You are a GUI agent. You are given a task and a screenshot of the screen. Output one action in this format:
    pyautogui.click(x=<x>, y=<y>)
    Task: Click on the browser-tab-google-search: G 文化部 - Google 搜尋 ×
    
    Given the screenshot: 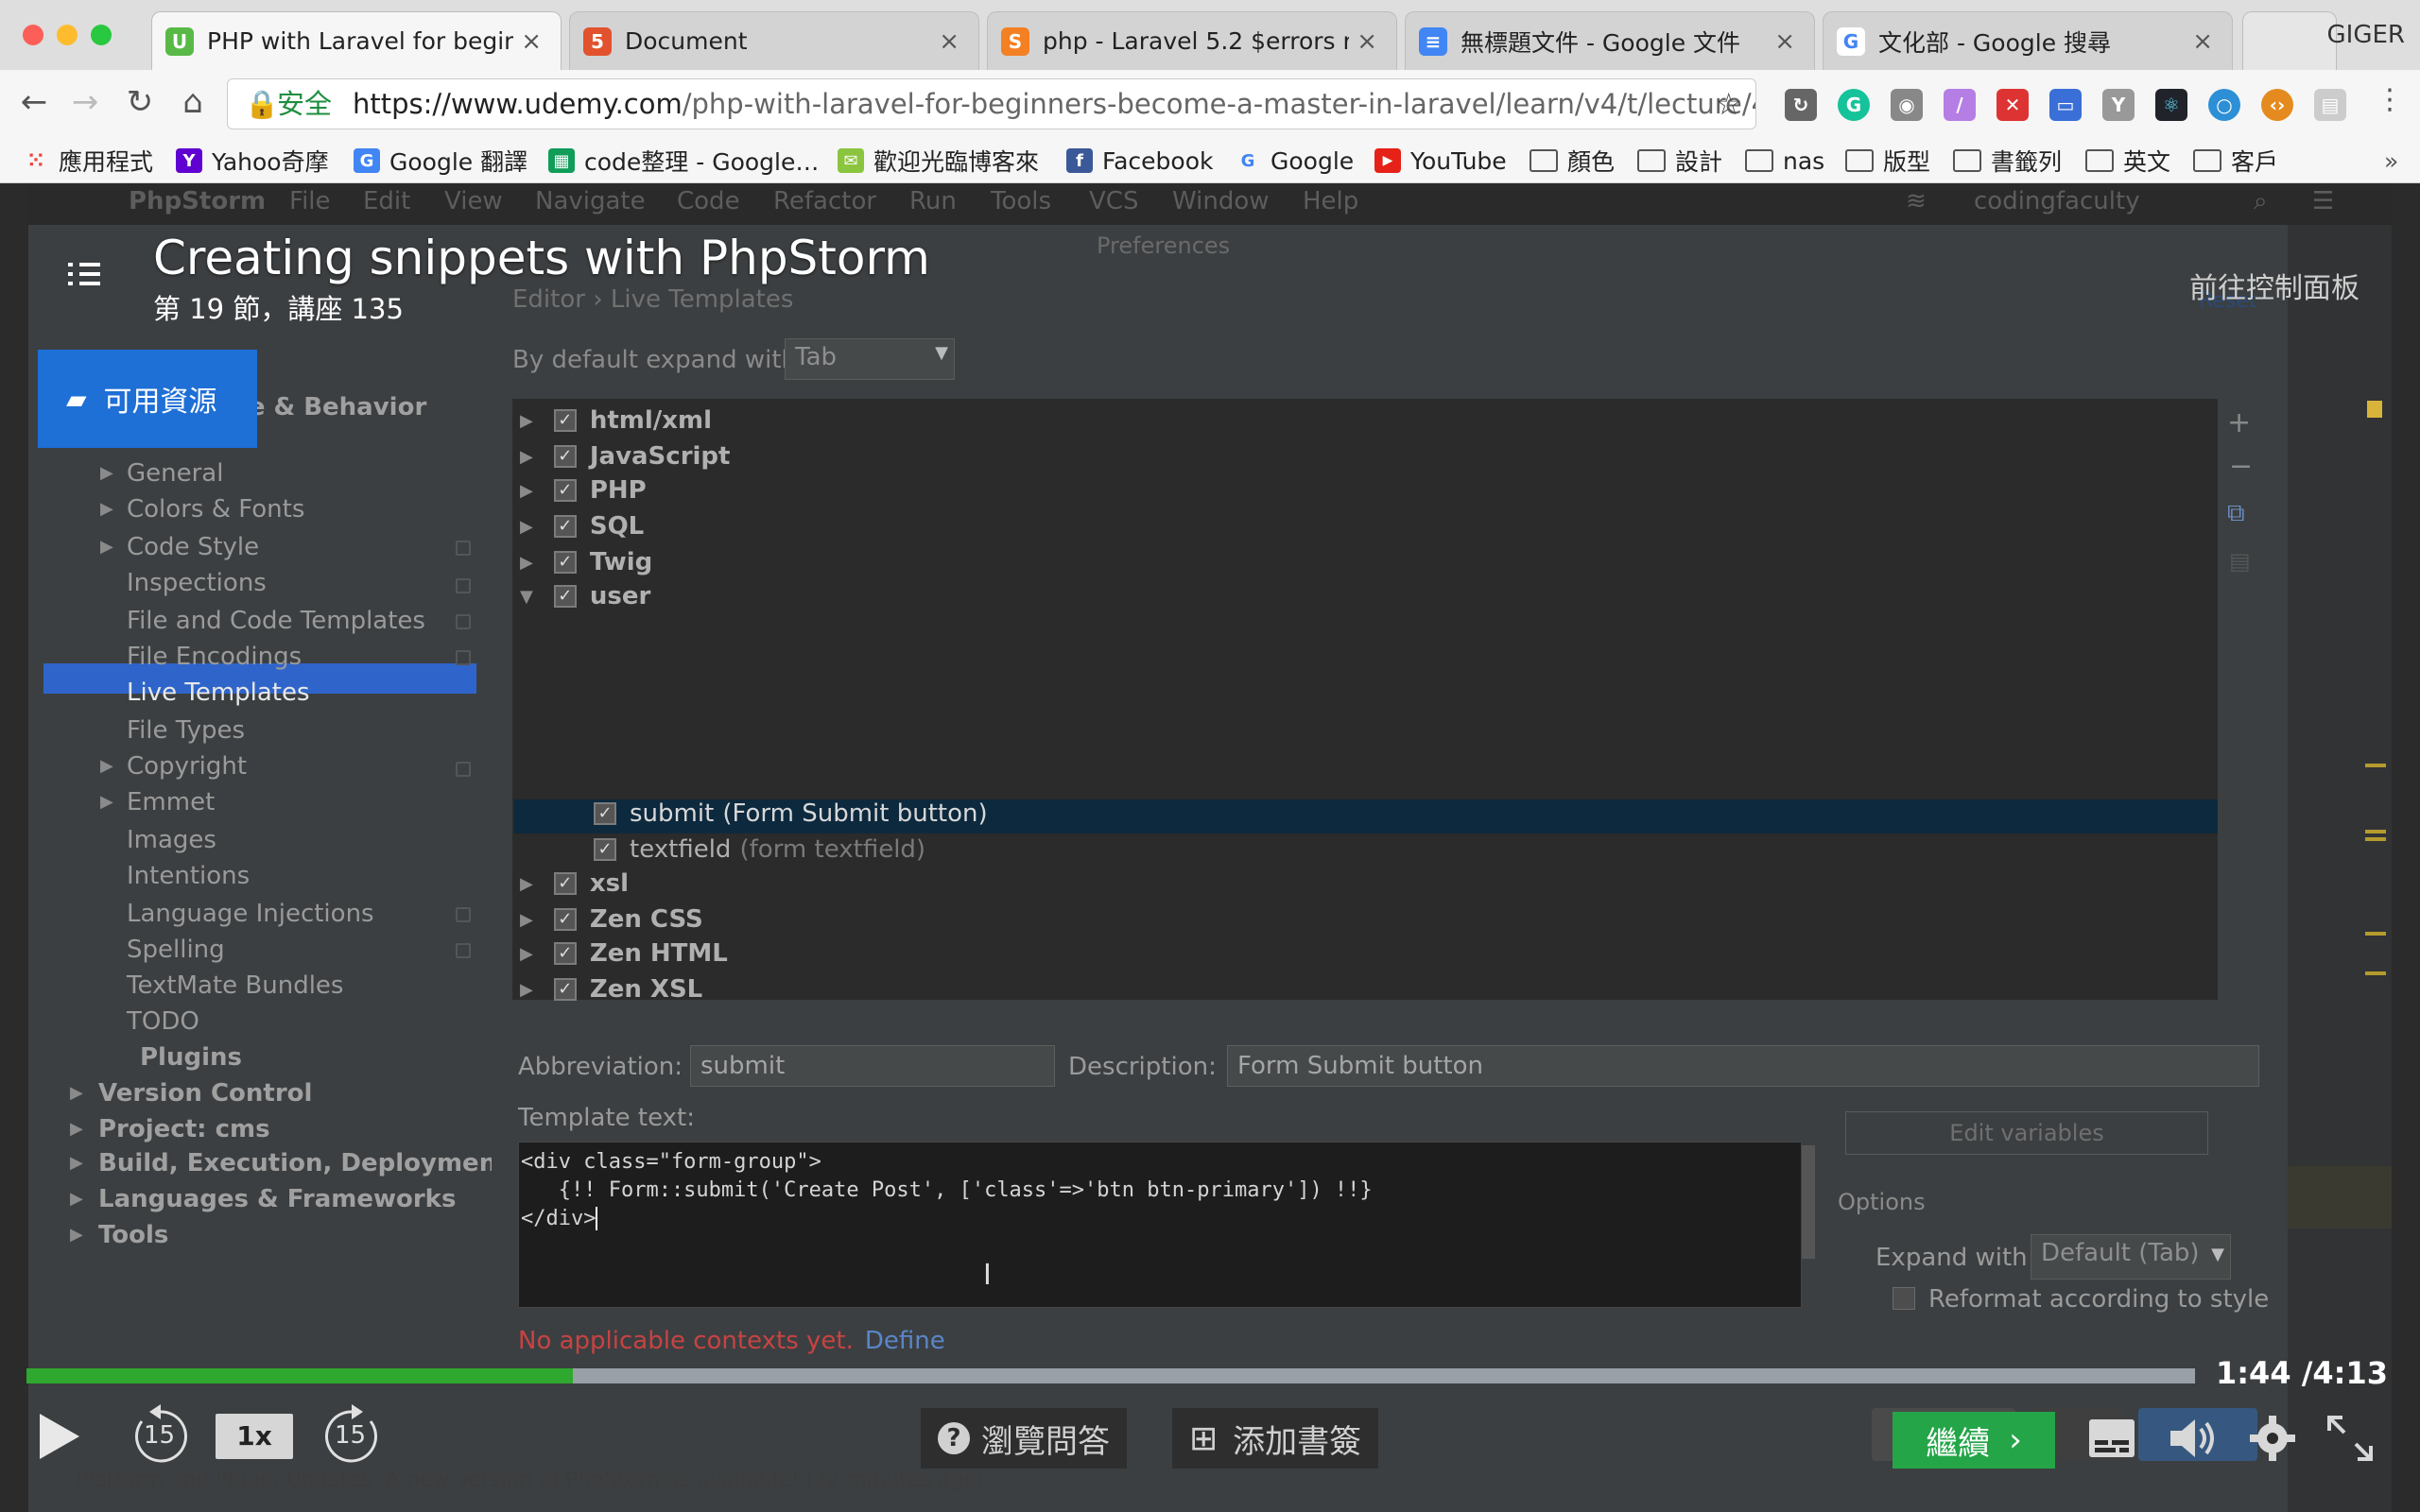 What is the action you would take?
    pyautogui.click(x=2028, y=40)
    